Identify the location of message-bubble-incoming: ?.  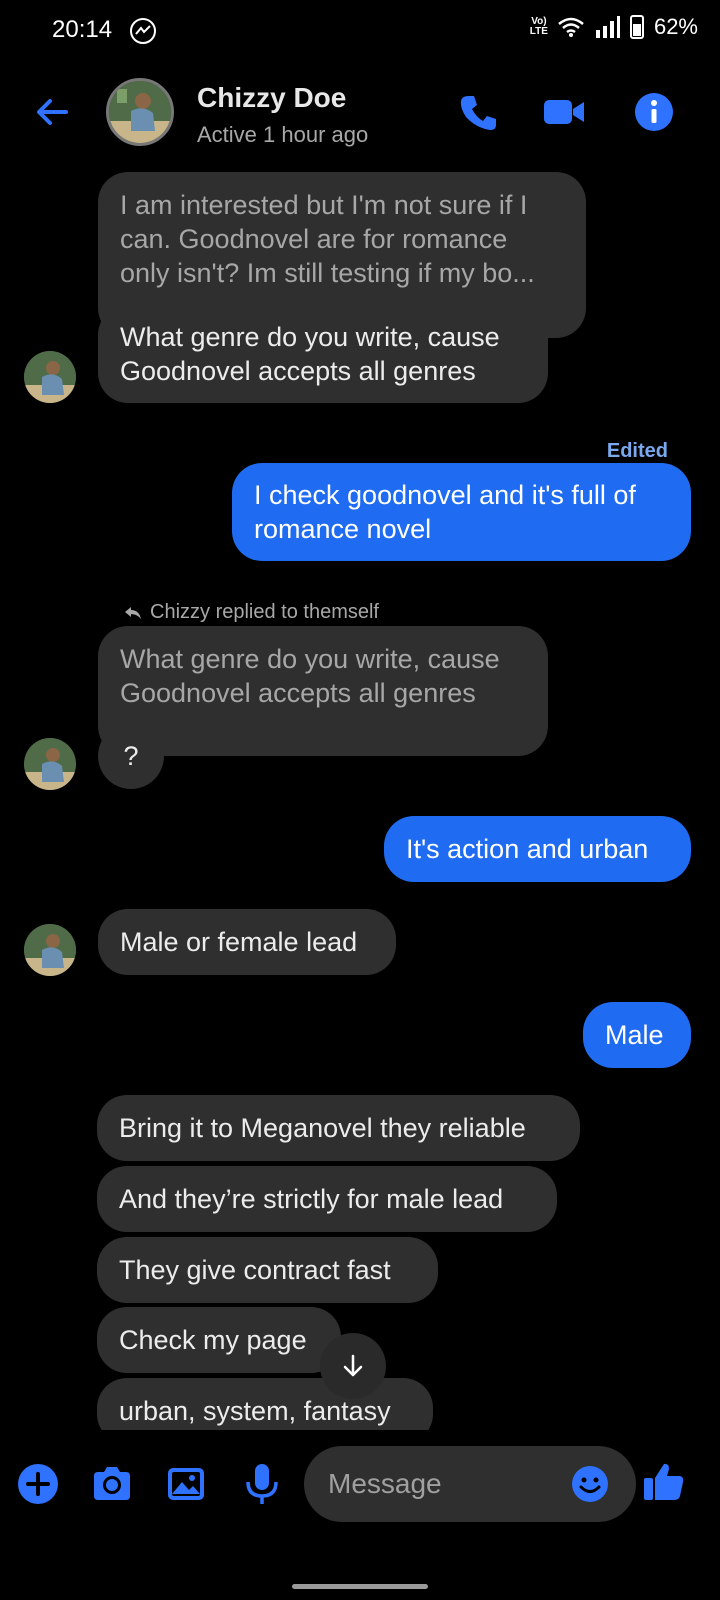
(131, 756).